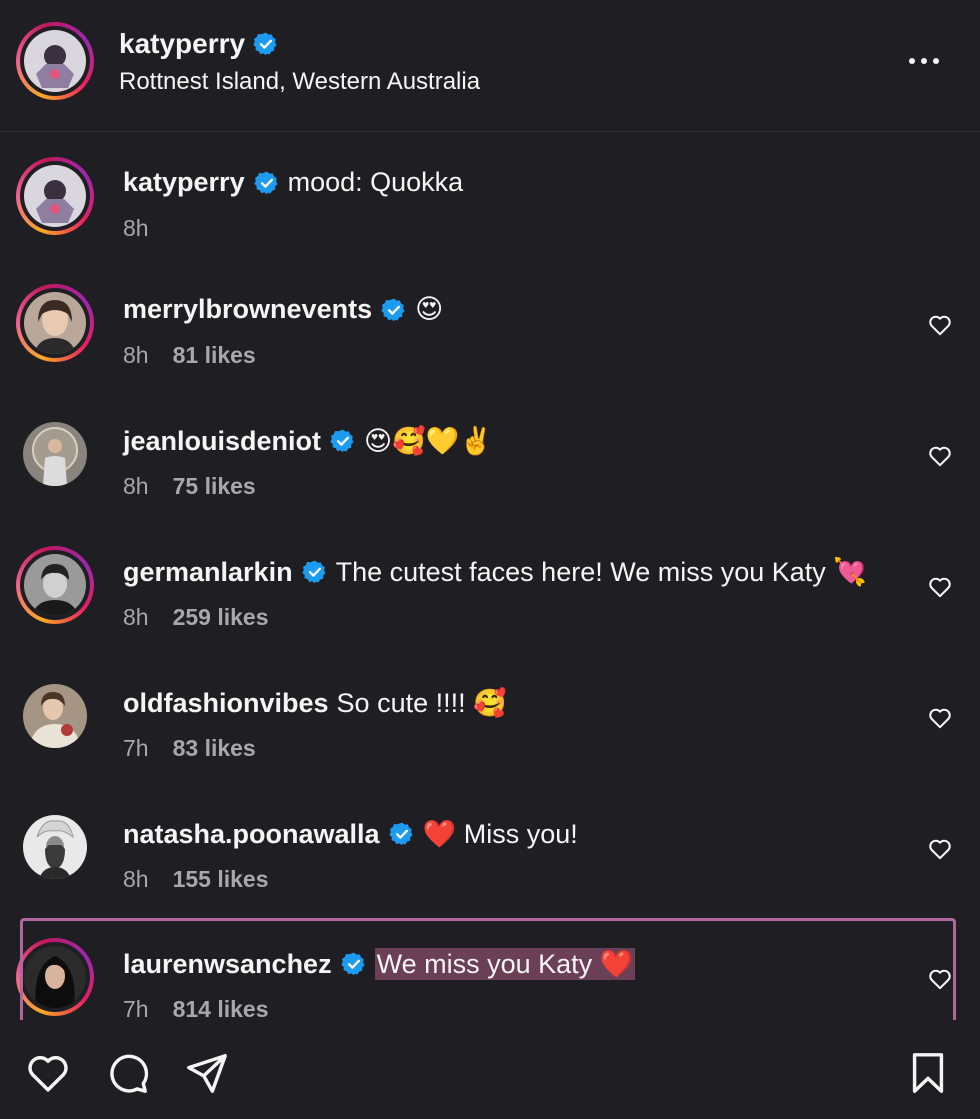 Image resolution: width=980 pixels, height=1119 pixels. Describe the element at coordinates (136, 748) in the screenshot. I see `comment-time: 7h` at that location.